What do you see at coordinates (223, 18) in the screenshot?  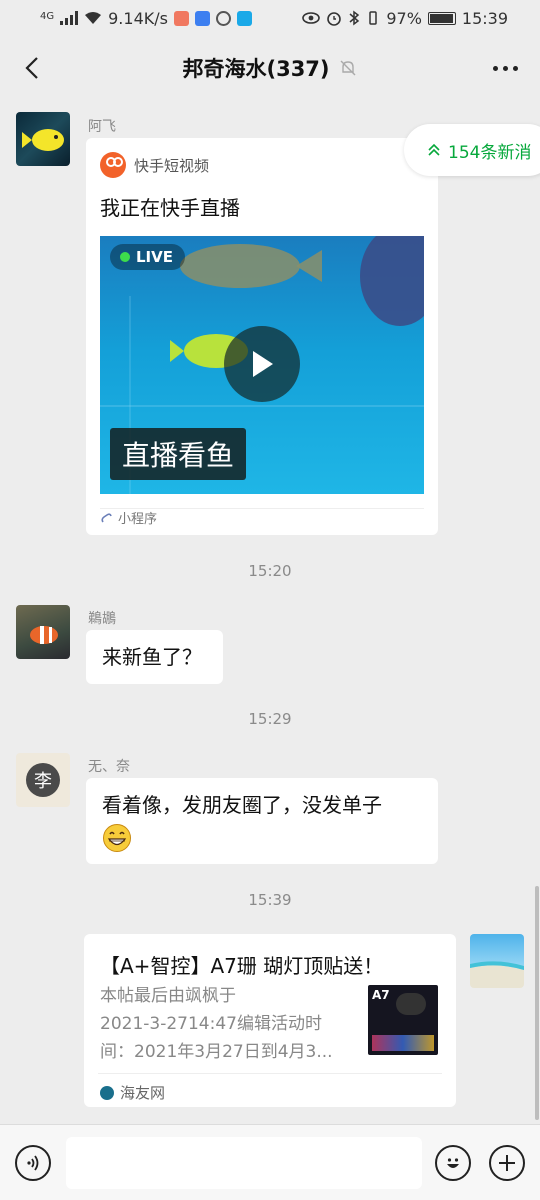 I see `ring-app-icon` at bounding box center [223, 18].